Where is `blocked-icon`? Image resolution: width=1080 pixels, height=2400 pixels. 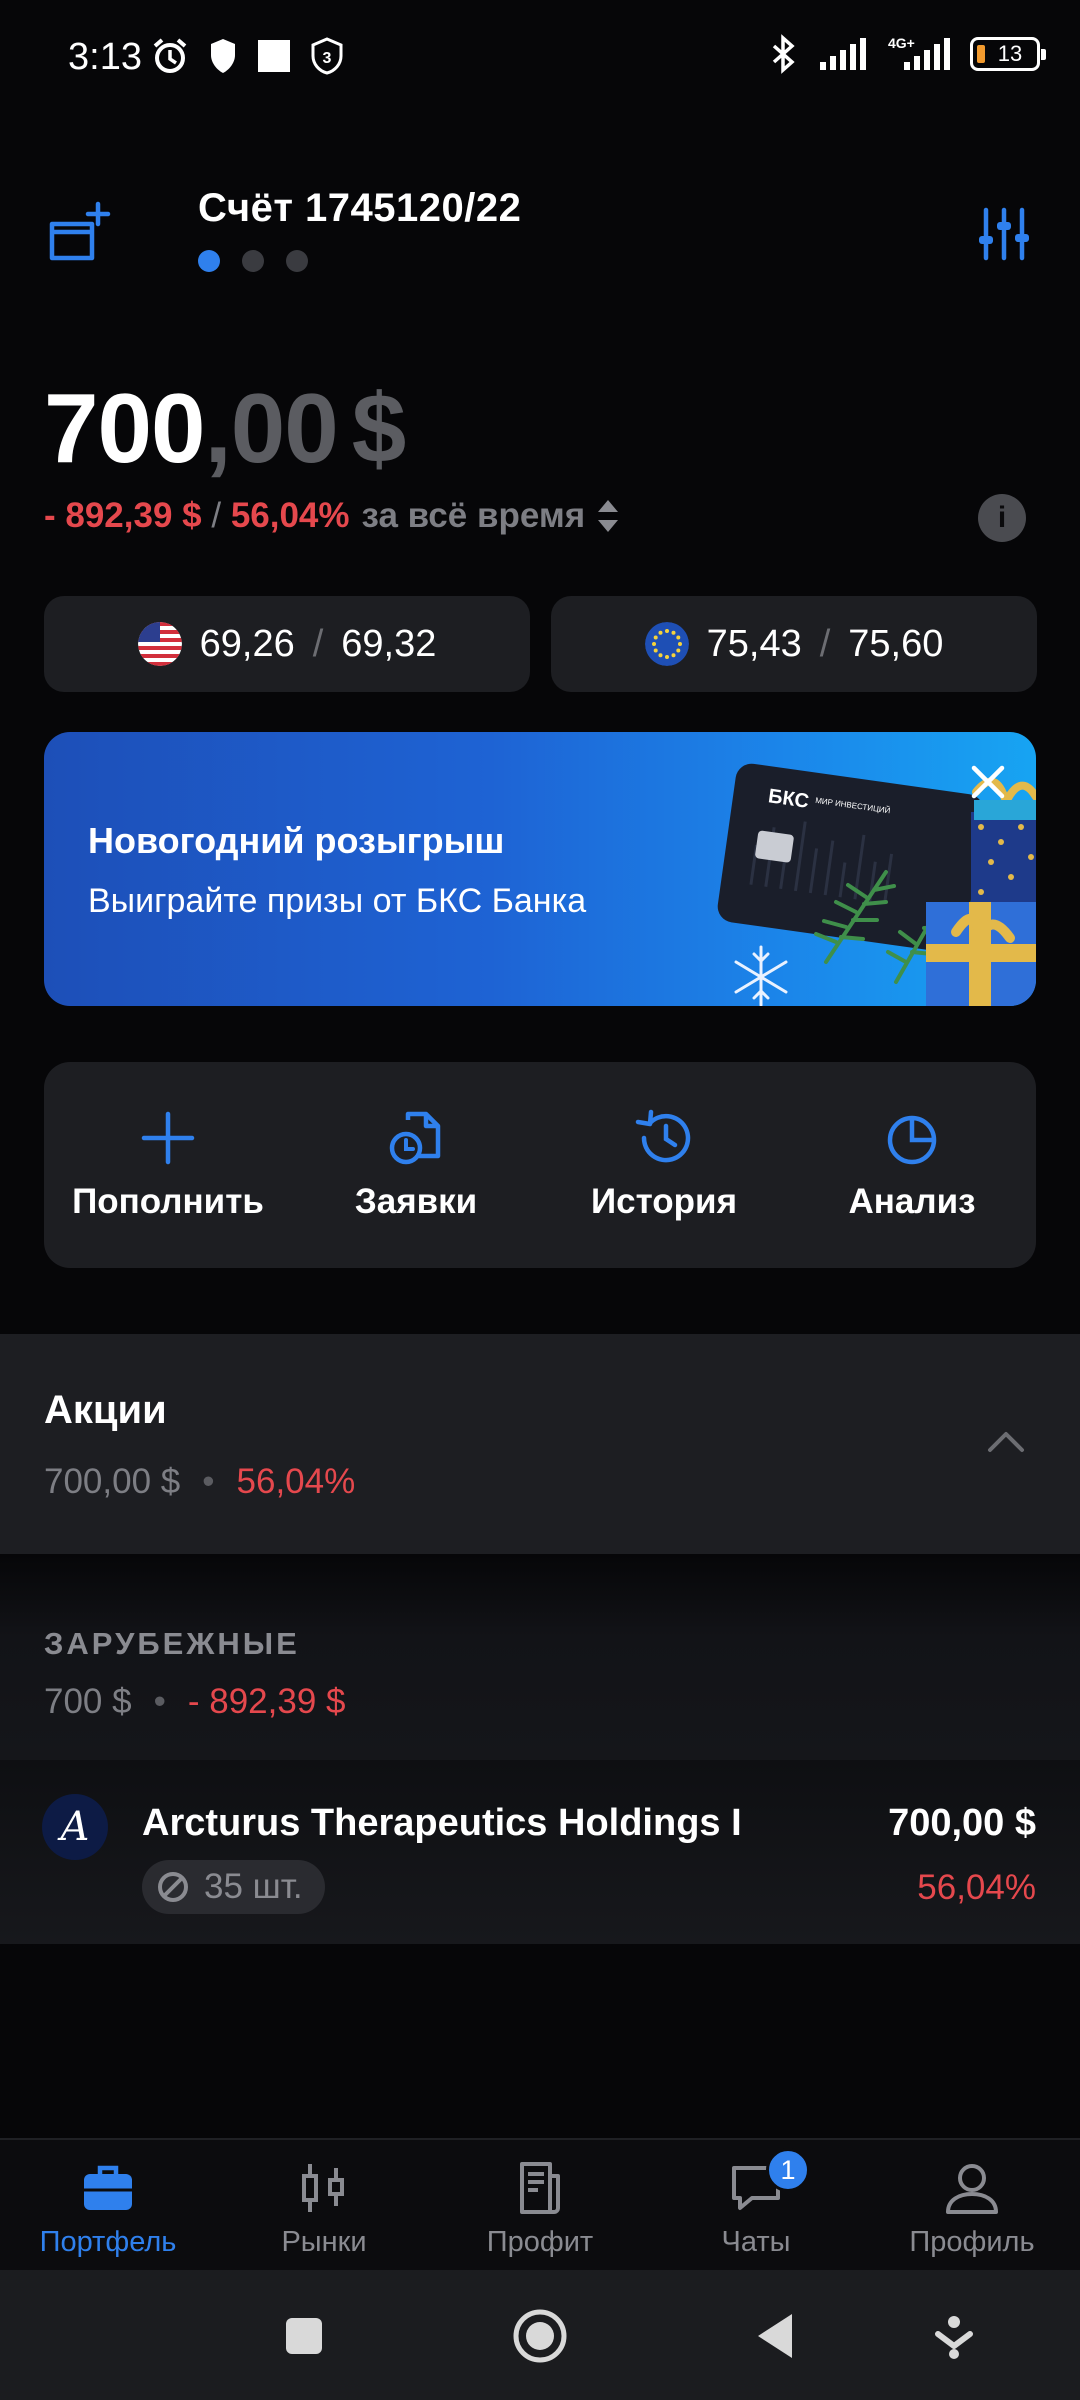
blocked-icon is located at coordinates (173, 1887).